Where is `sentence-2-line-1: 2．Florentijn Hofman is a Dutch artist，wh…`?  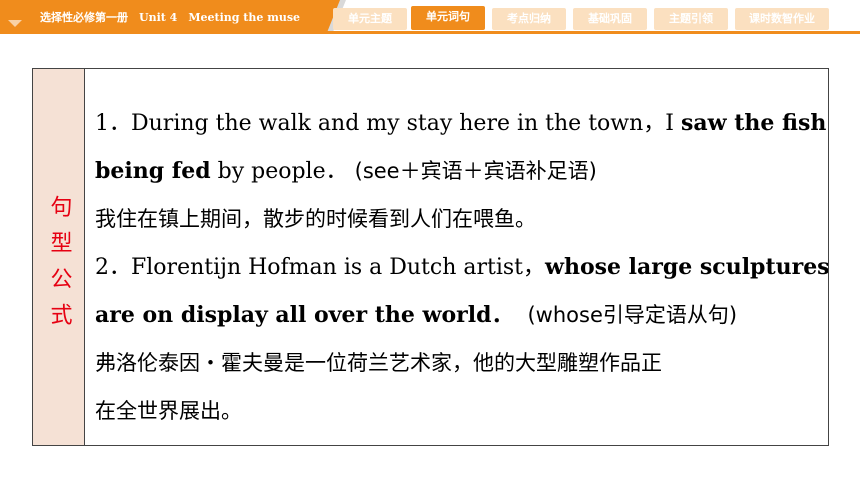 sentence-2-line-1: 2．Florentijn Hofman is a Dutch artist，wh… is located at coordinates (461, 267).